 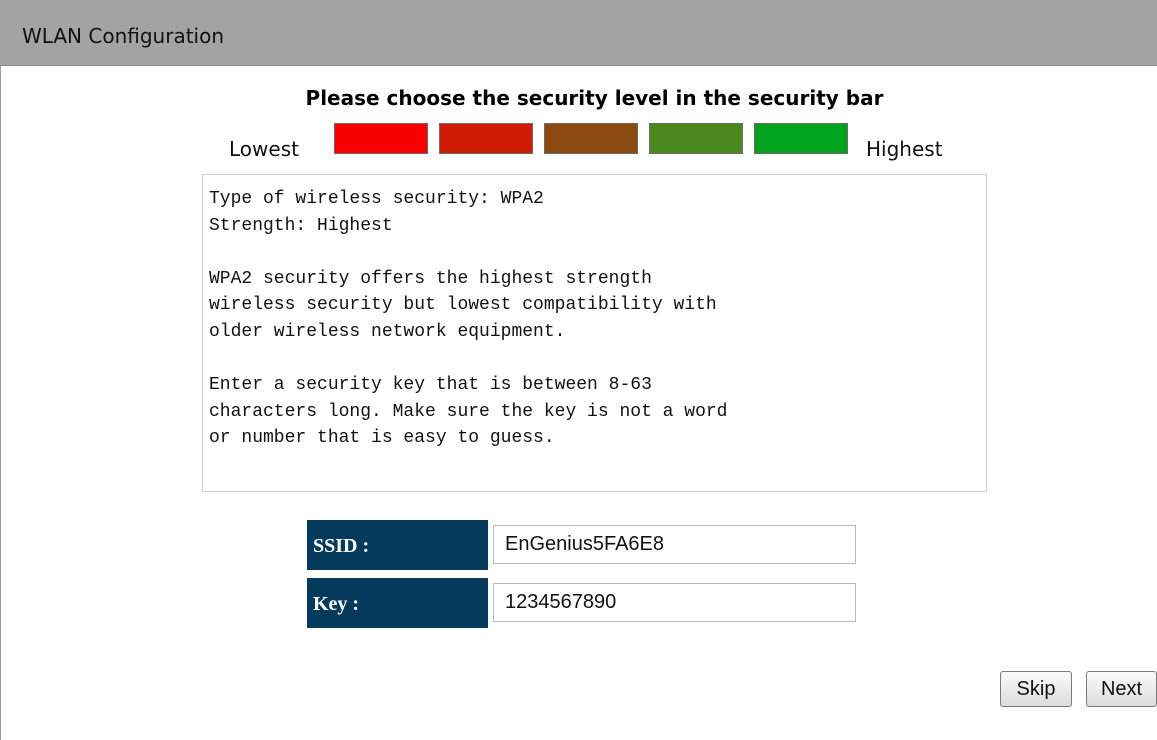 What do you see at coordinates (674, 544) in the screenshot?
I see `ssid-input` at bounding box center [674, 544].